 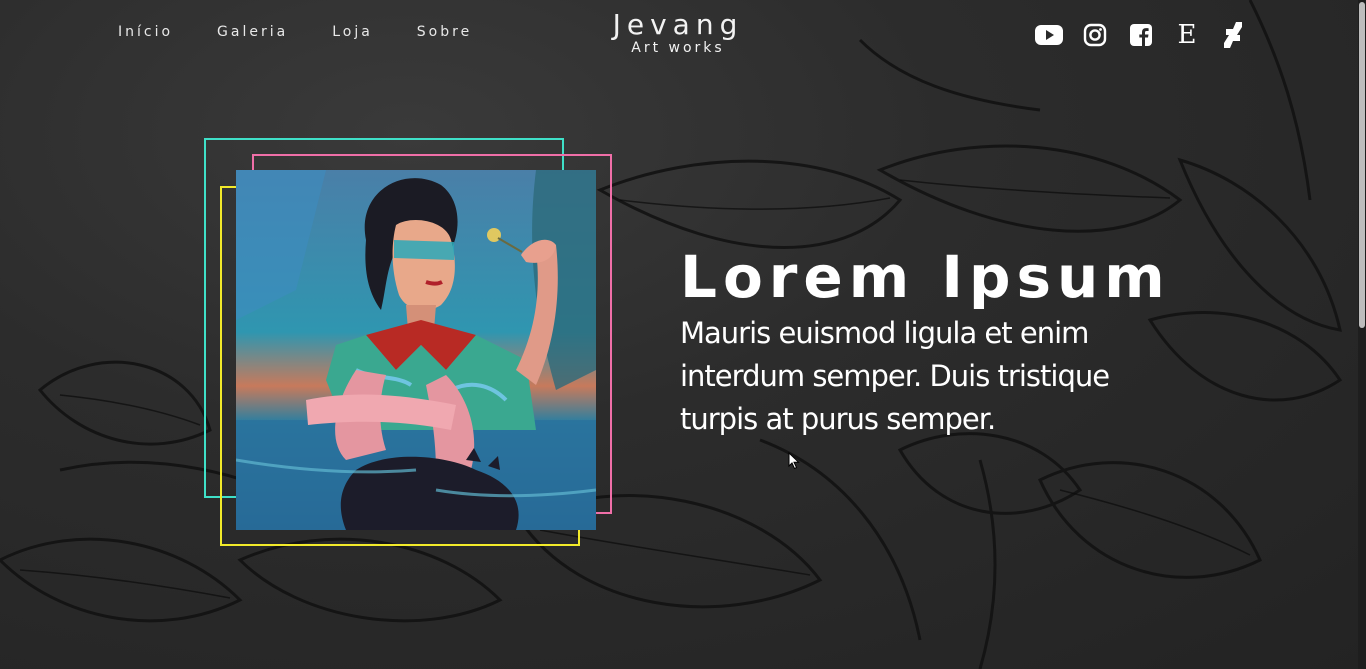 I want to click on youtube-icon, so click(x=1049, y=35).